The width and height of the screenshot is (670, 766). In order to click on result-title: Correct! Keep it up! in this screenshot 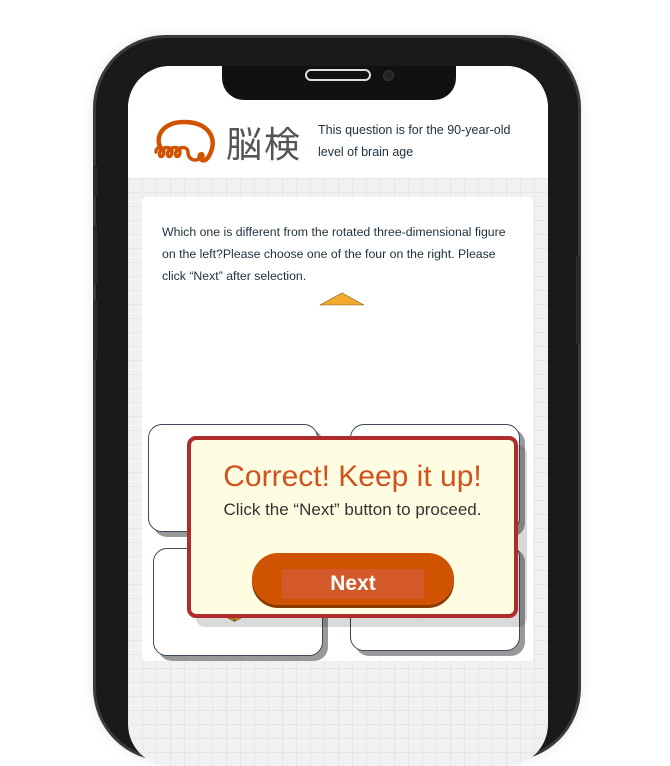, I will do `click(352, 476)`.